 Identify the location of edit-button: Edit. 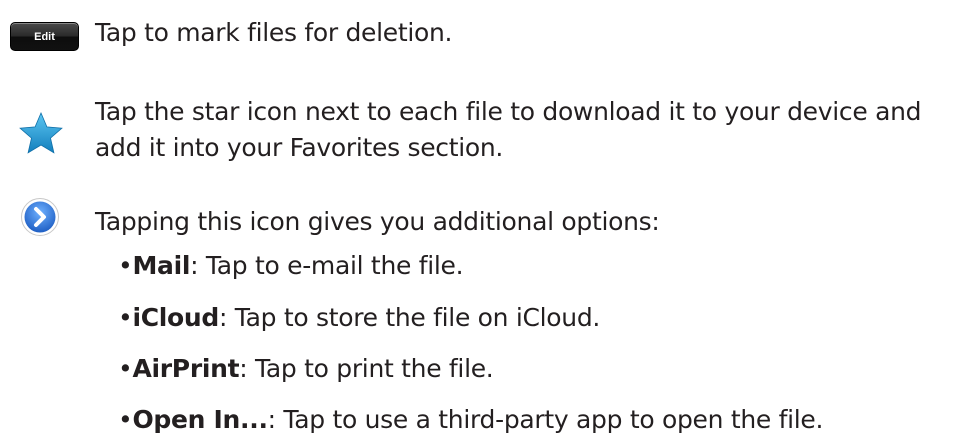
(44, 36).